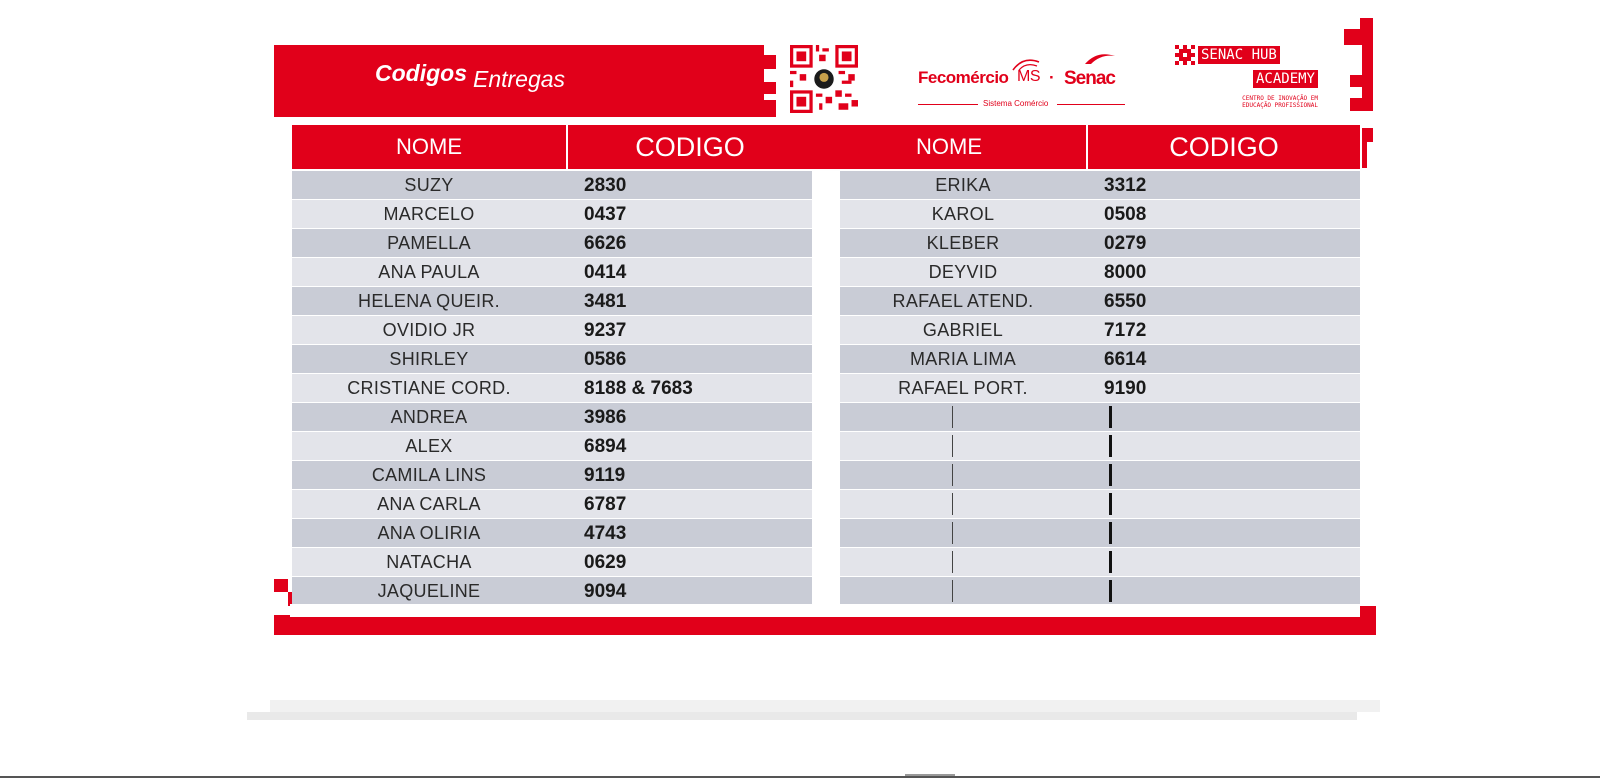  Describe the element at coordinates (825, 610) in the screenshot. I see `footer-inner` at that location.